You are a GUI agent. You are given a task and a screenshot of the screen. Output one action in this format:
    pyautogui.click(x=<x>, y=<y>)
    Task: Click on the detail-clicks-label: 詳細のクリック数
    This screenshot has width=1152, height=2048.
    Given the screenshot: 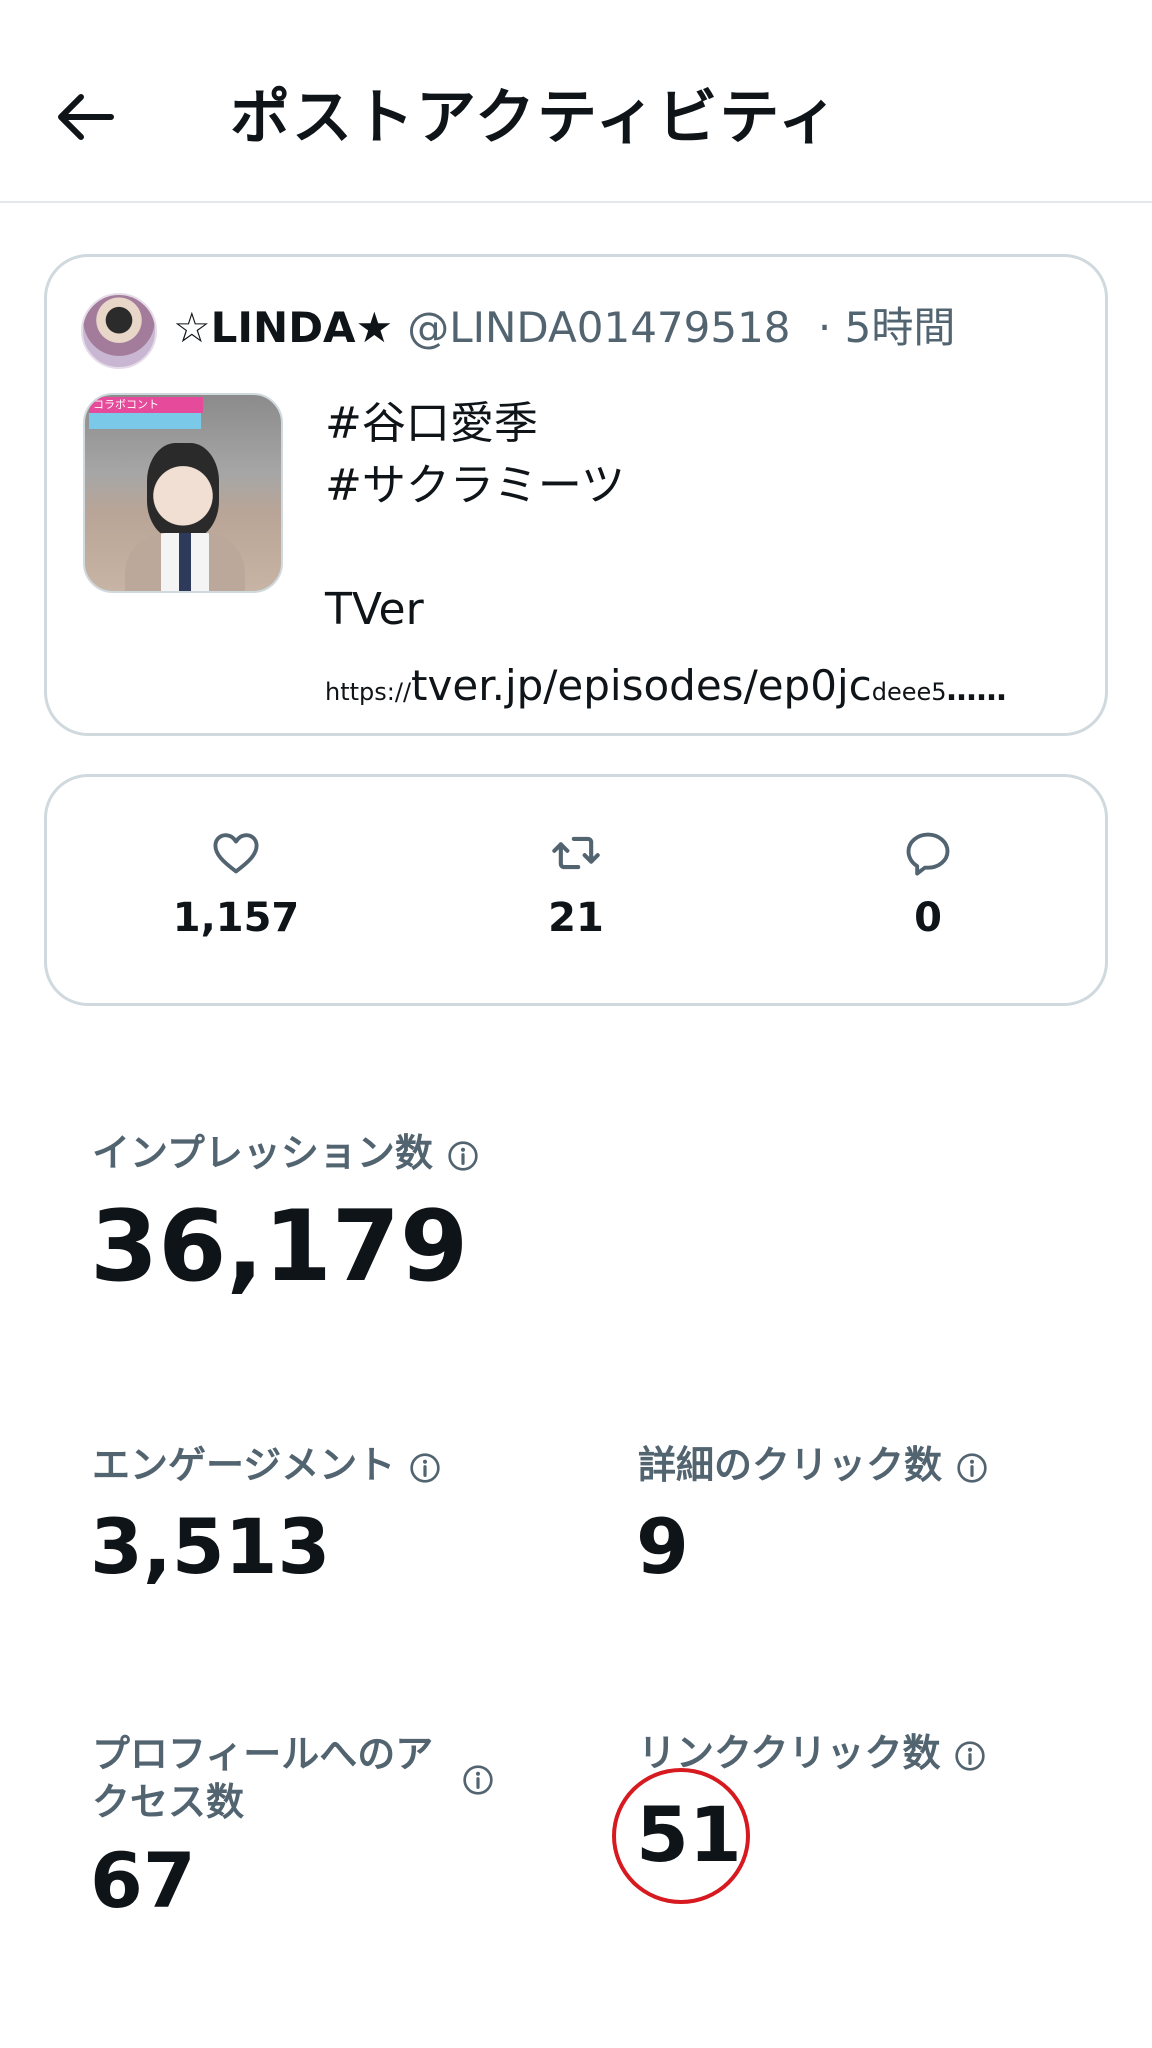 What is the action you would take?
    pyautogui.click(x=813, y=1465)
    